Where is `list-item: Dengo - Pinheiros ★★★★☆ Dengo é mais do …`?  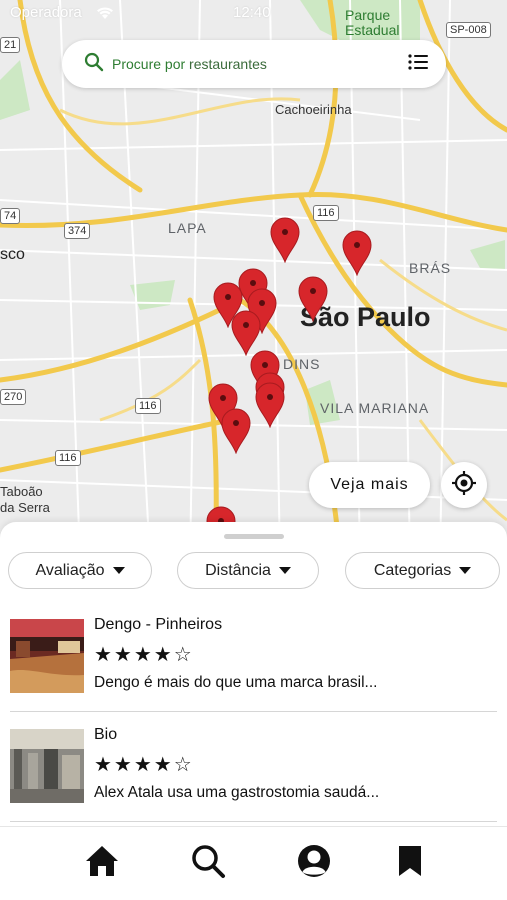
list-item: Dengo - Pinheiros ★★★★☆ Dengo é mais do … is located at coordinates (253, 662).